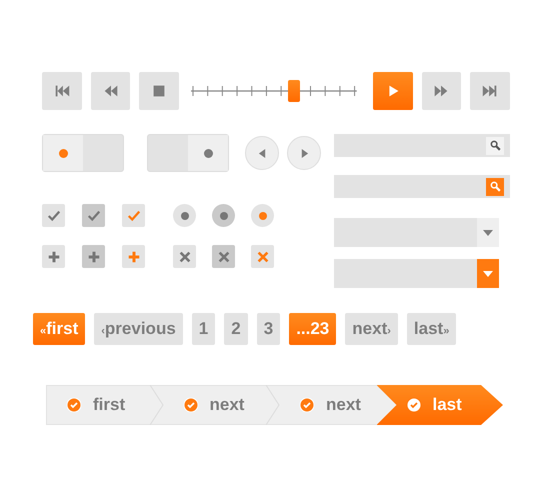 This screenshot has height=500, width=546. What do you see at coordinates (495, 145) in the screenshot?
I see `search-icon` at bounding box center [495, 145].